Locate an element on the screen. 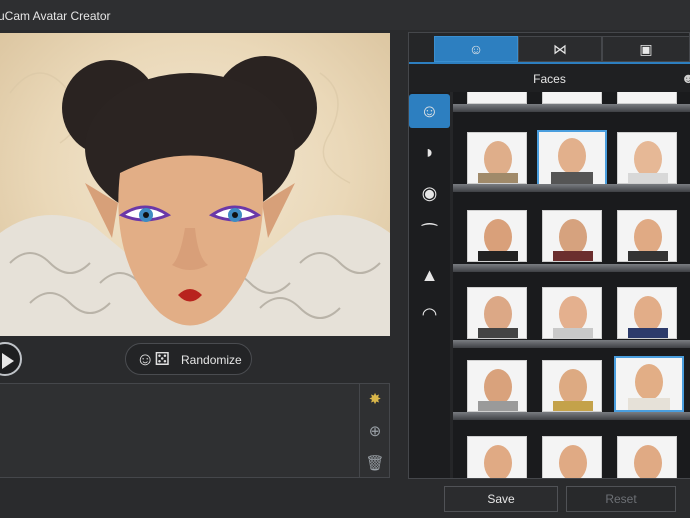 The height and width of the screenshot is (518, 690). category-tabs: ☺ ⋈ ▣ is located at coordinates (562, 49).